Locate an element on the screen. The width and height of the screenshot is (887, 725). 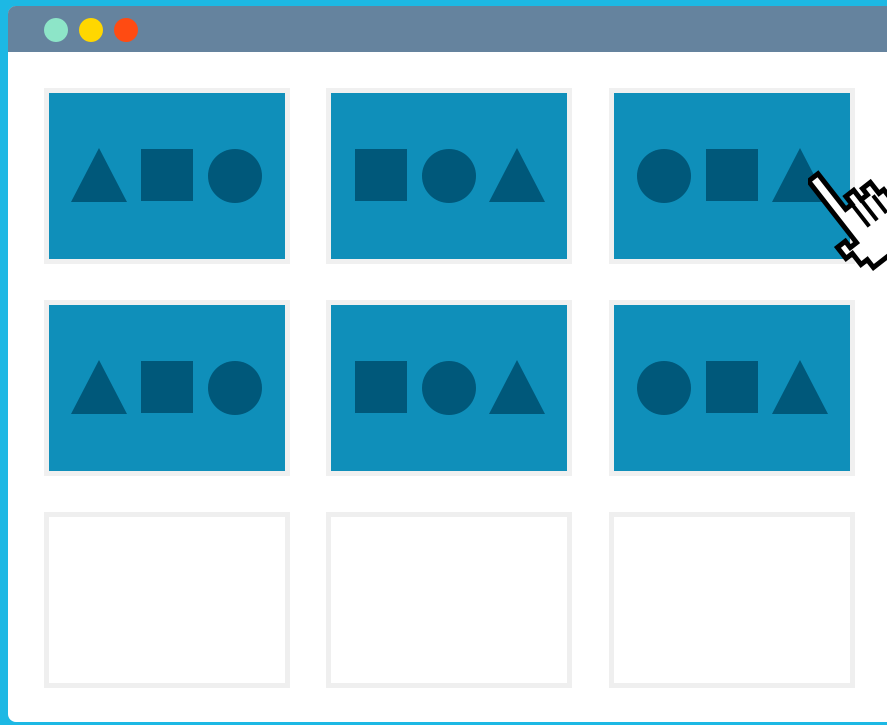
maximize-dot is located at coordinates (126, 30).